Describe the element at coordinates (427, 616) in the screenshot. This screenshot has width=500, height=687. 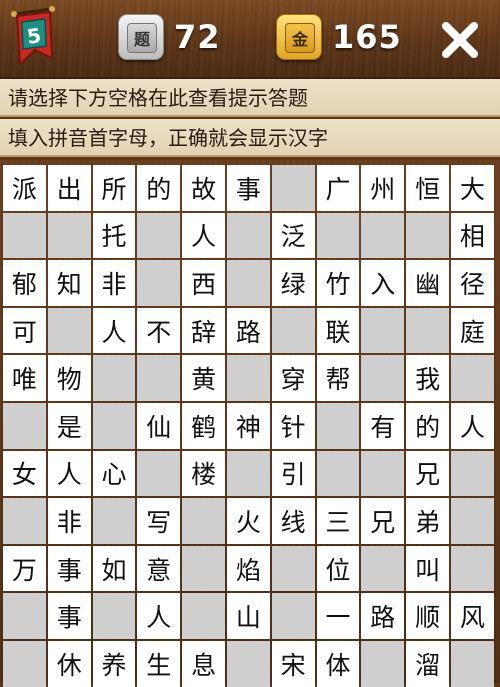
I see `grid-cell: 顺` at that location.